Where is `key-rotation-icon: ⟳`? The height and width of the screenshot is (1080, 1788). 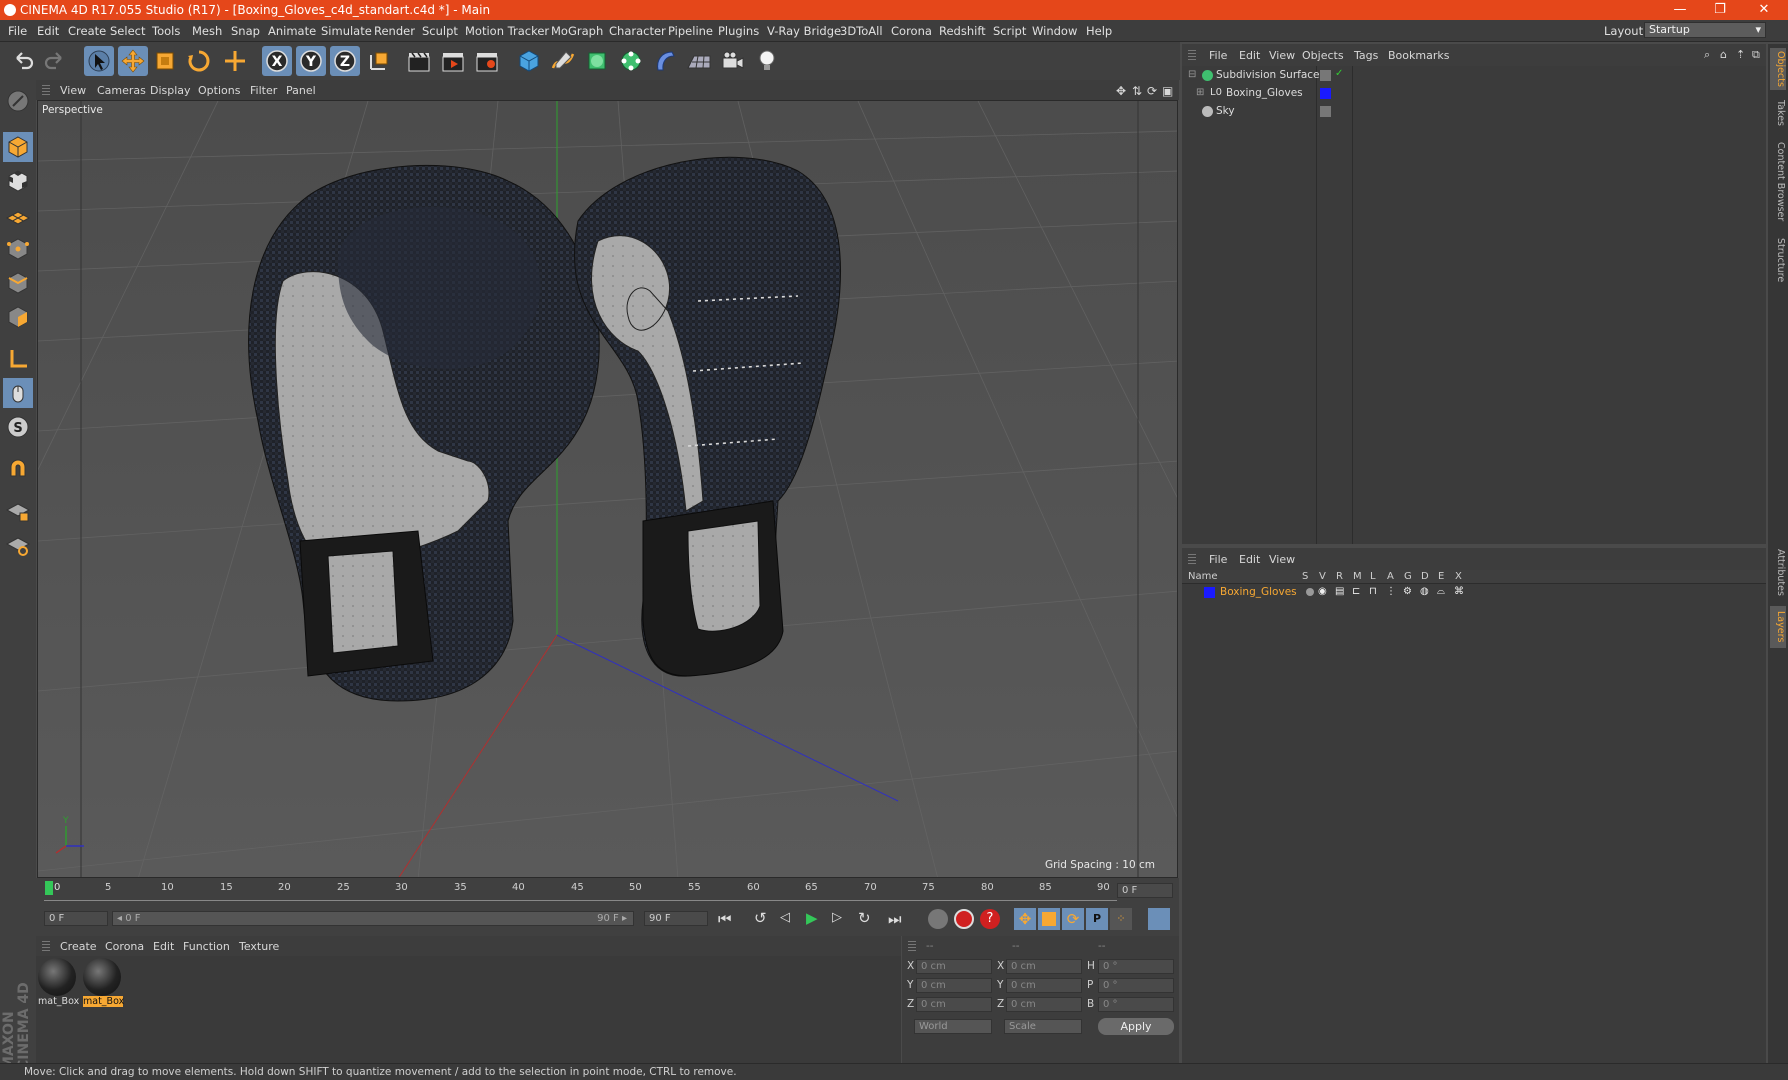 key-rotation-icon: ⟳ is located at coordinates (1073, 919).